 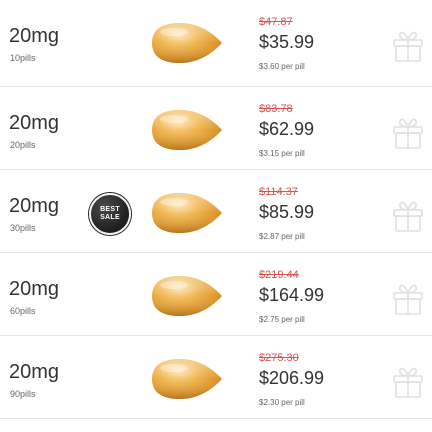 I want to click on quantity-label: 60pills, so click(x=23, y=311).